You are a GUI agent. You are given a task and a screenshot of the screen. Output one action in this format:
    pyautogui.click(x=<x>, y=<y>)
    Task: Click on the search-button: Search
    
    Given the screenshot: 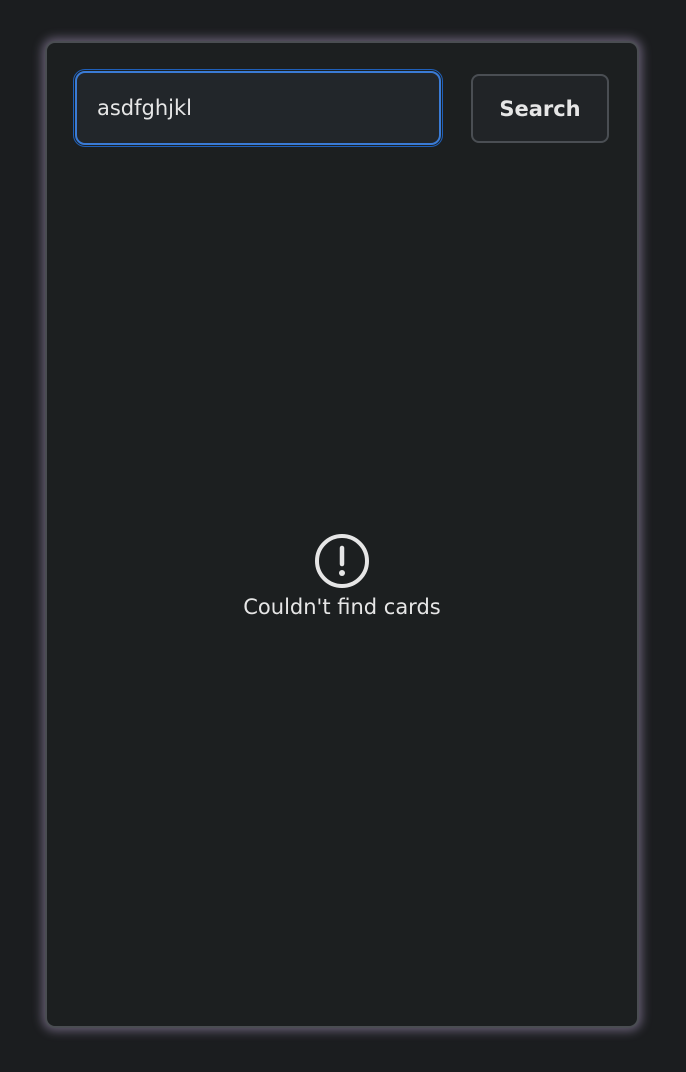 What is the action you would take?
    pyautogui.click(x=540, y=108)
    